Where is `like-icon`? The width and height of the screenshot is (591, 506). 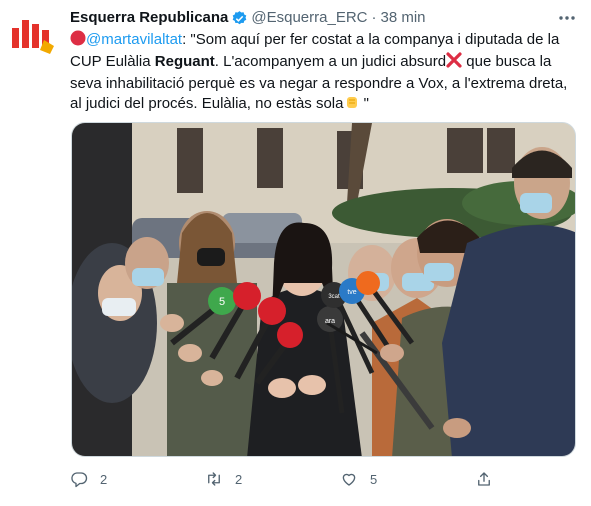
like-icon is located at coordinates (349, 479).